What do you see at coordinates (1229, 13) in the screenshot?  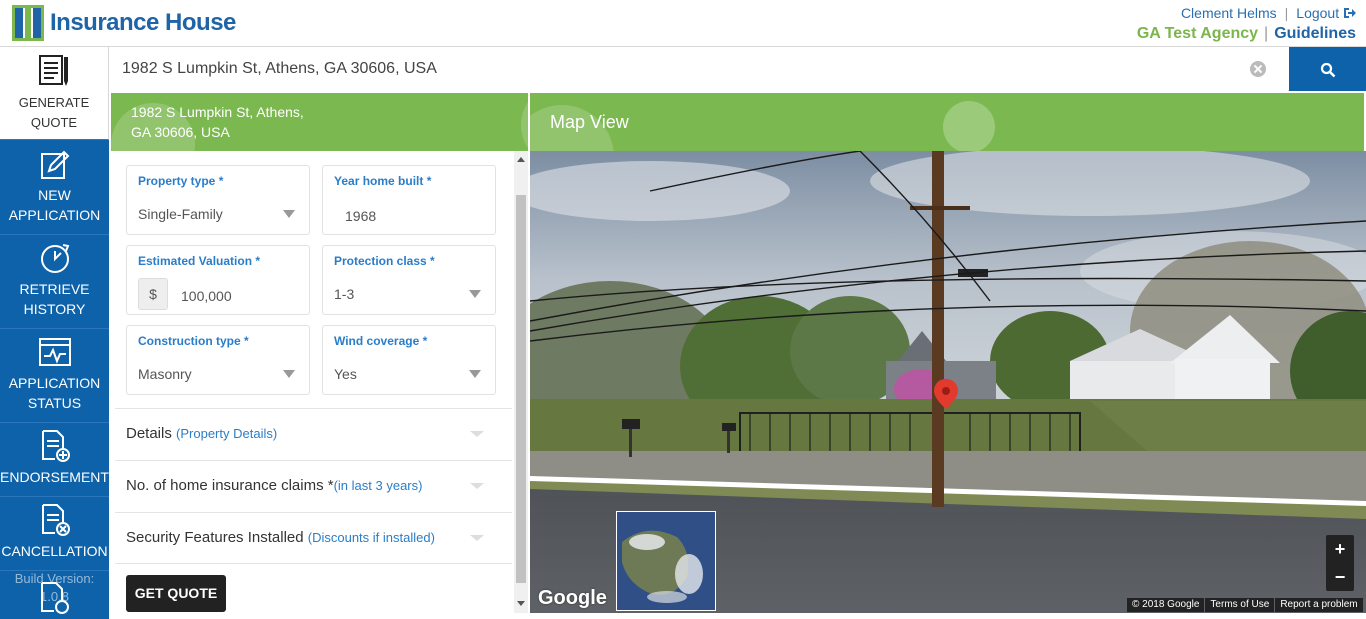 I see `user-name-link: Clement Helms` at bounding box center [1229, 13].